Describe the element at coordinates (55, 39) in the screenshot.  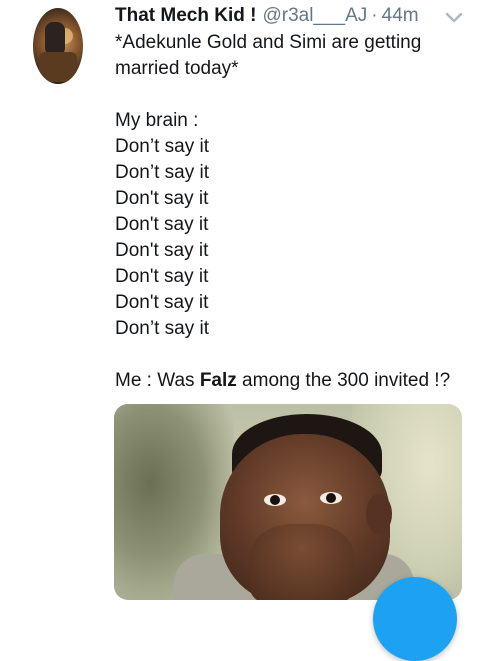
I see `avatar-figure` at that location.